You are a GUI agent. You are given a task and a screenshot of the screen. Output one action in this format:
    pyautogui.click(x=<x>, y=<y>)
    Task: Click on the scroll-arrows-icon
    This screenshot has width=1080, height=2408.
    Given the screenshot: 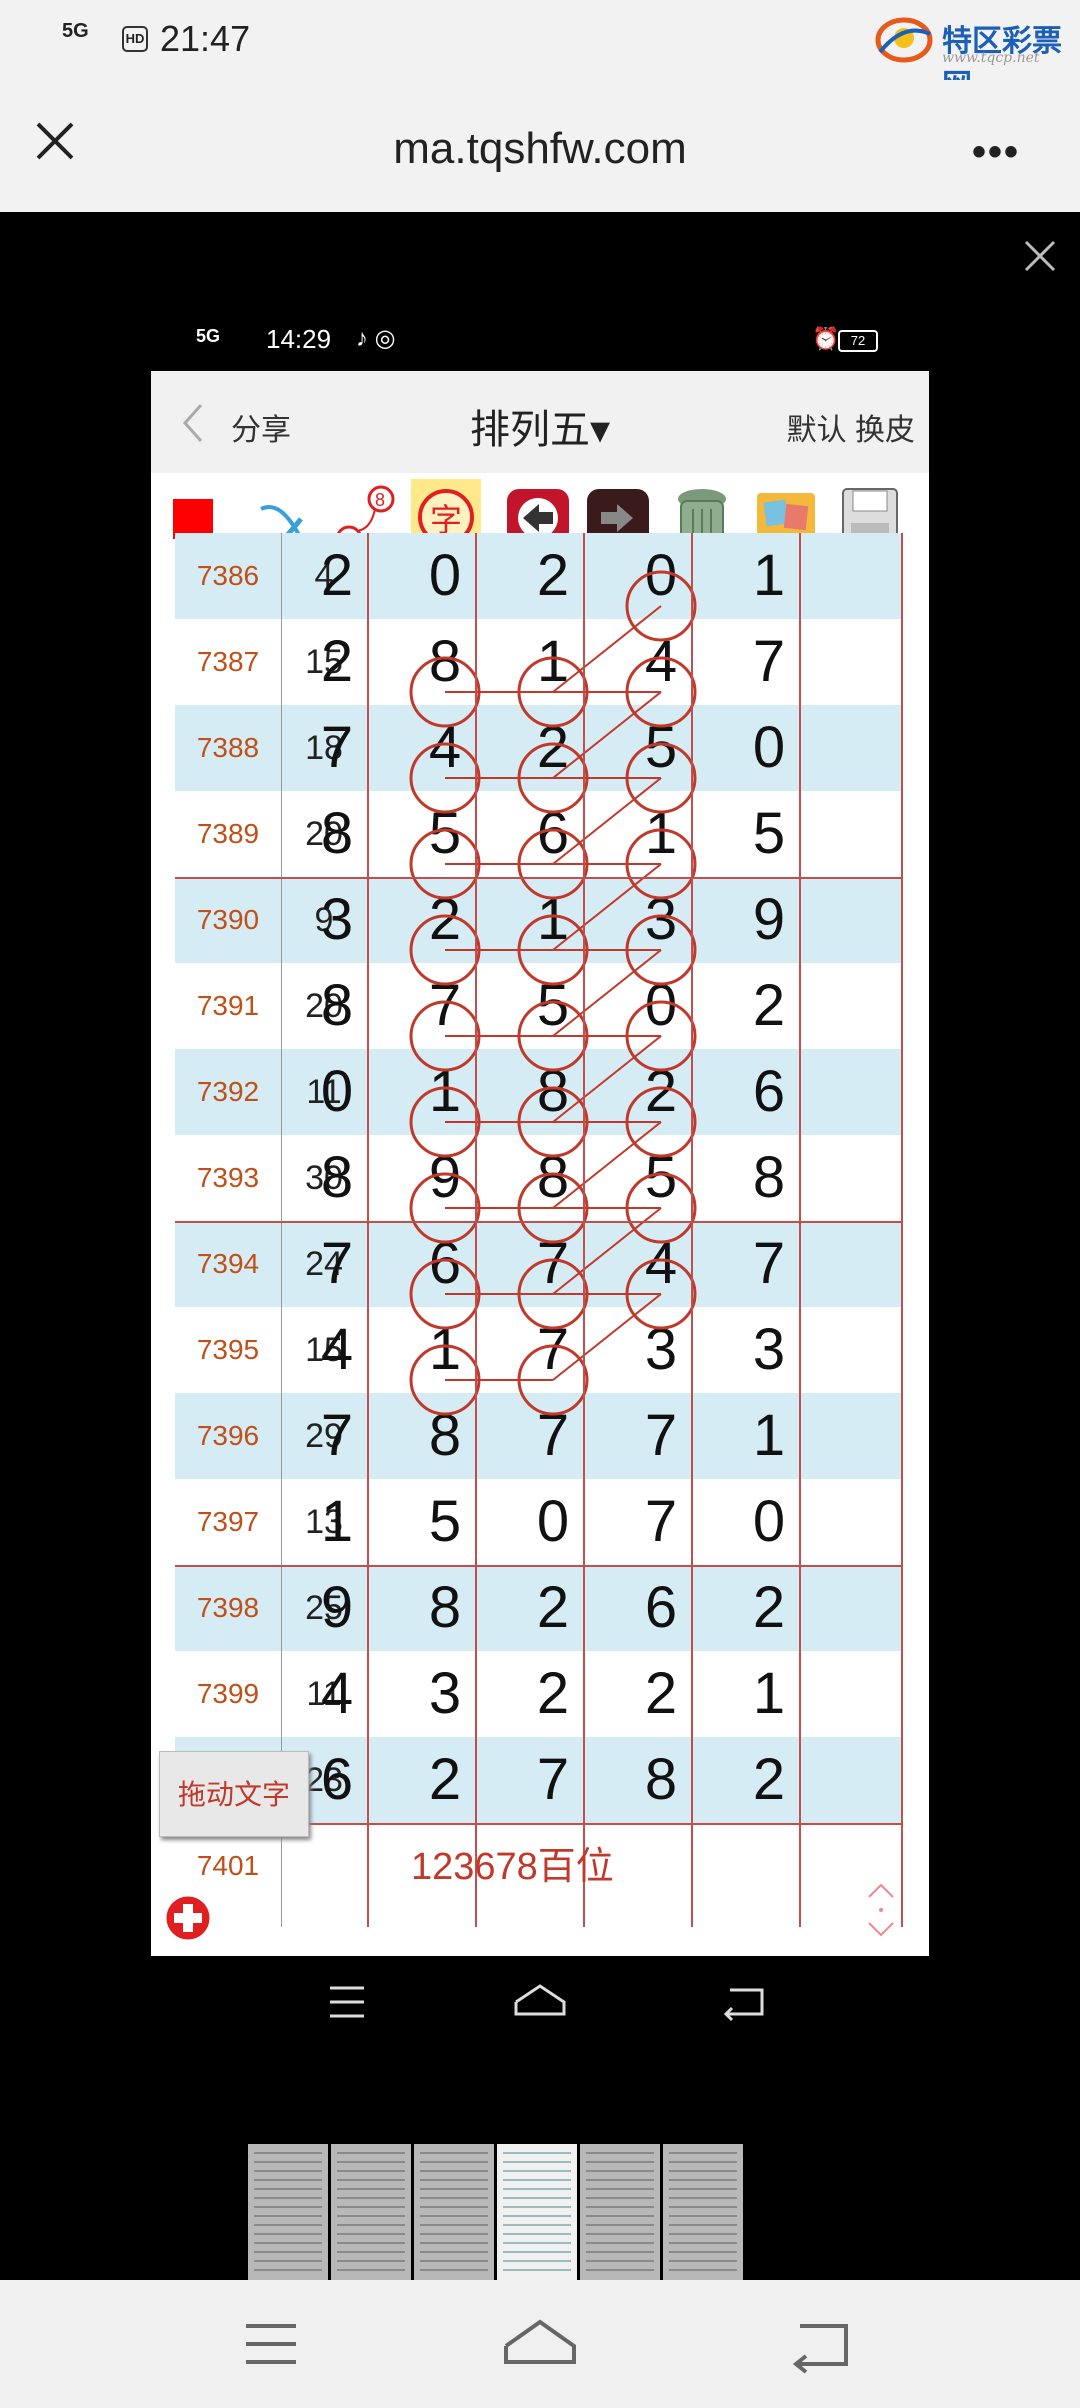 What is the action you would take?
    pyautogui.click(x=881, y=1910)
    